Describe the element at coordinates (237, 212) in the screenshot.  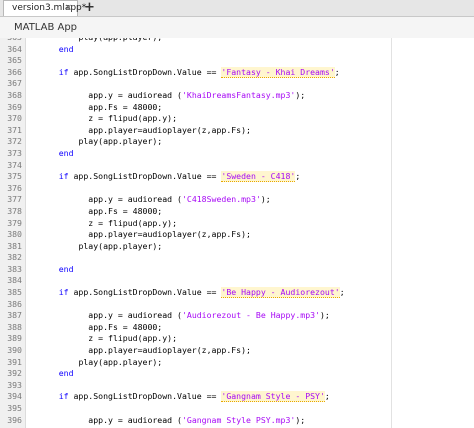
I see `code-line: 378 app.Fs = 48000;` at that location.